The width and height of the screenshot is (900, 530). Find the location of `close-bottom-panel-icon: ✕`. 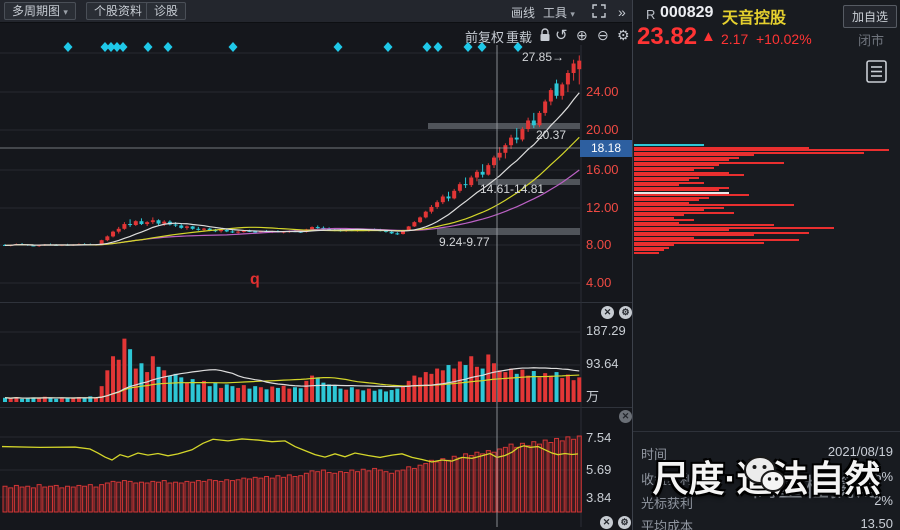

close-bottom-panel-icon: ✕ is located at coordinates (606, 522).